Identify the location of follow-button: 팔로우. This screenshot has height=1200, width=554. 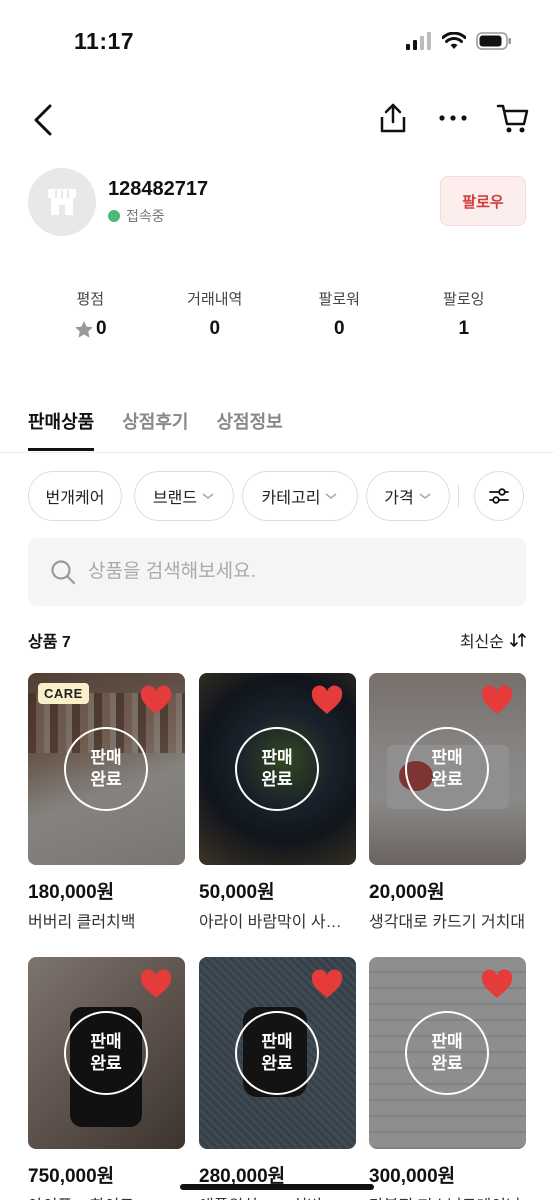
(483, 201).